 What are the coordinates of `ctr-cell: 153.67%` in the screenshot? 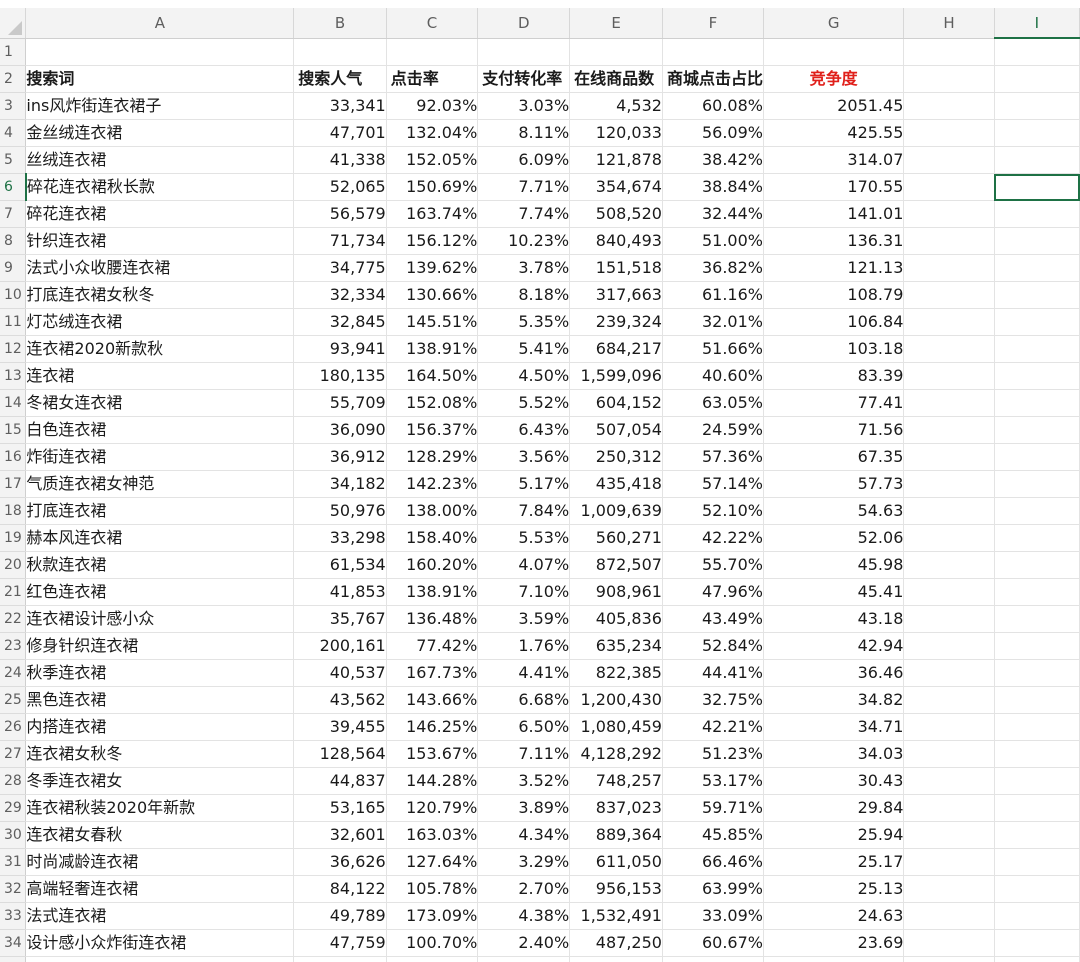 It's located at (432, 754).